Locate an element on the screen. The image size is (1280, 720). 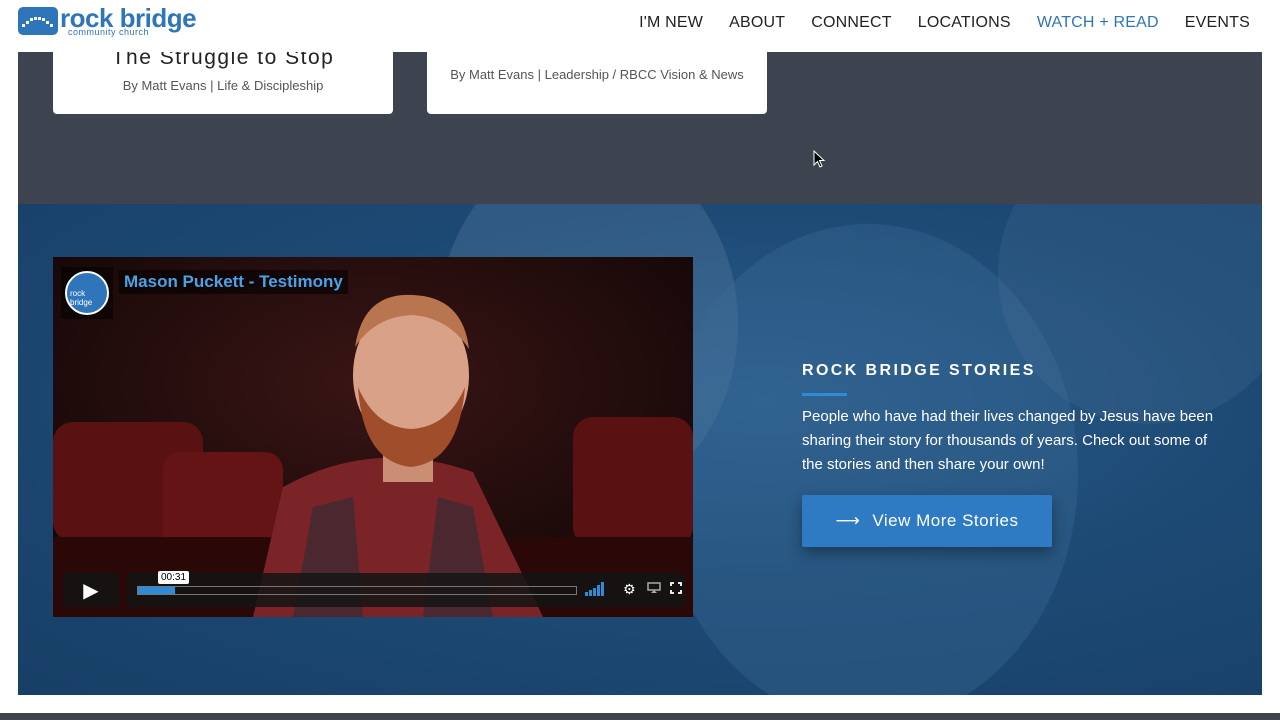
page-margin-right is located at coordinates (1271, 373).